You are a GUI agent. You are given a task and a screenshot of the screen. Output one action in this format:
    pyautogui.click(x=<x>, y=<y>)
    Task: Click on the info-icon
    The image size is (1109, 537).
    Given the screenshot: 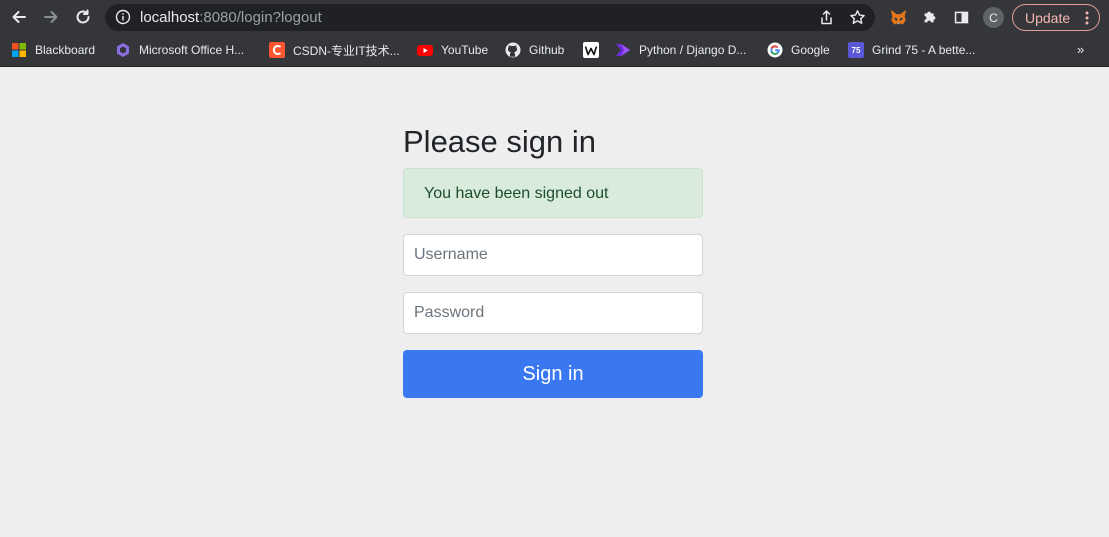 What is the action you would take?
    pyautogui.click(x=123, y=17)
    